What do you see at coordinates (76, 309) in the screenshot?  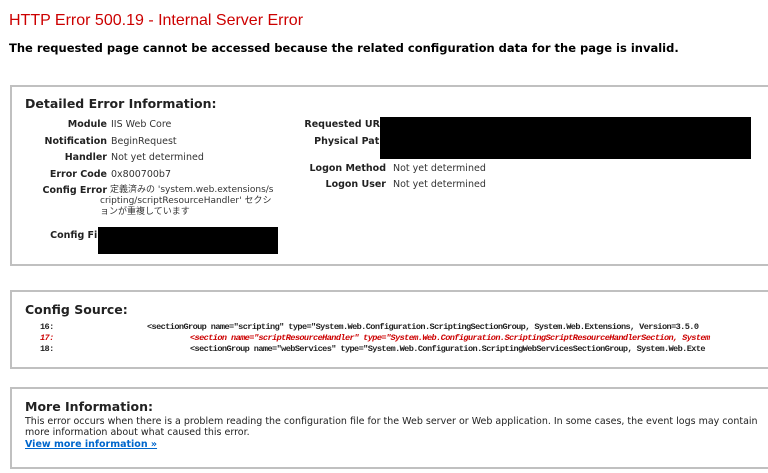 I see `config-source-heading: Config Source:` at bounding box center [76, 309].